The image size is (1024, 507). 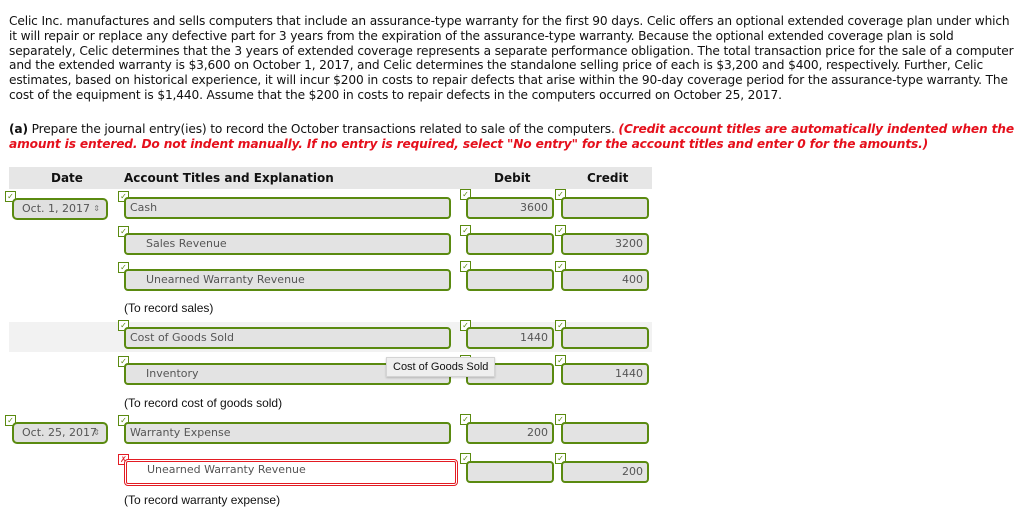 I want to click on date-value: Oct. 25, 2017, so click(x=59, y=432).